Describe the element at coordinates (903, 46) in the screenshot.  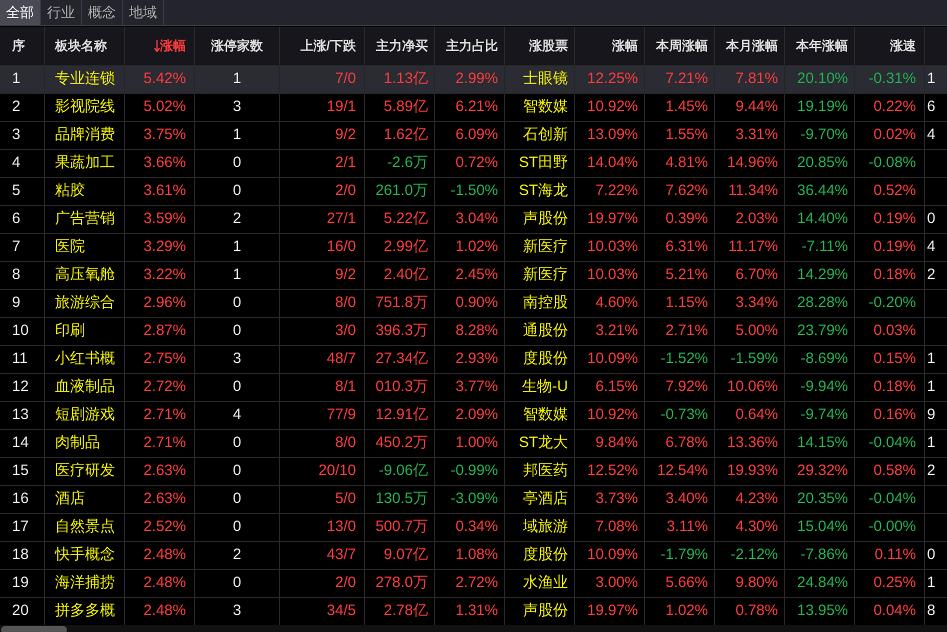
I see `column-header: 涨速` at that location.